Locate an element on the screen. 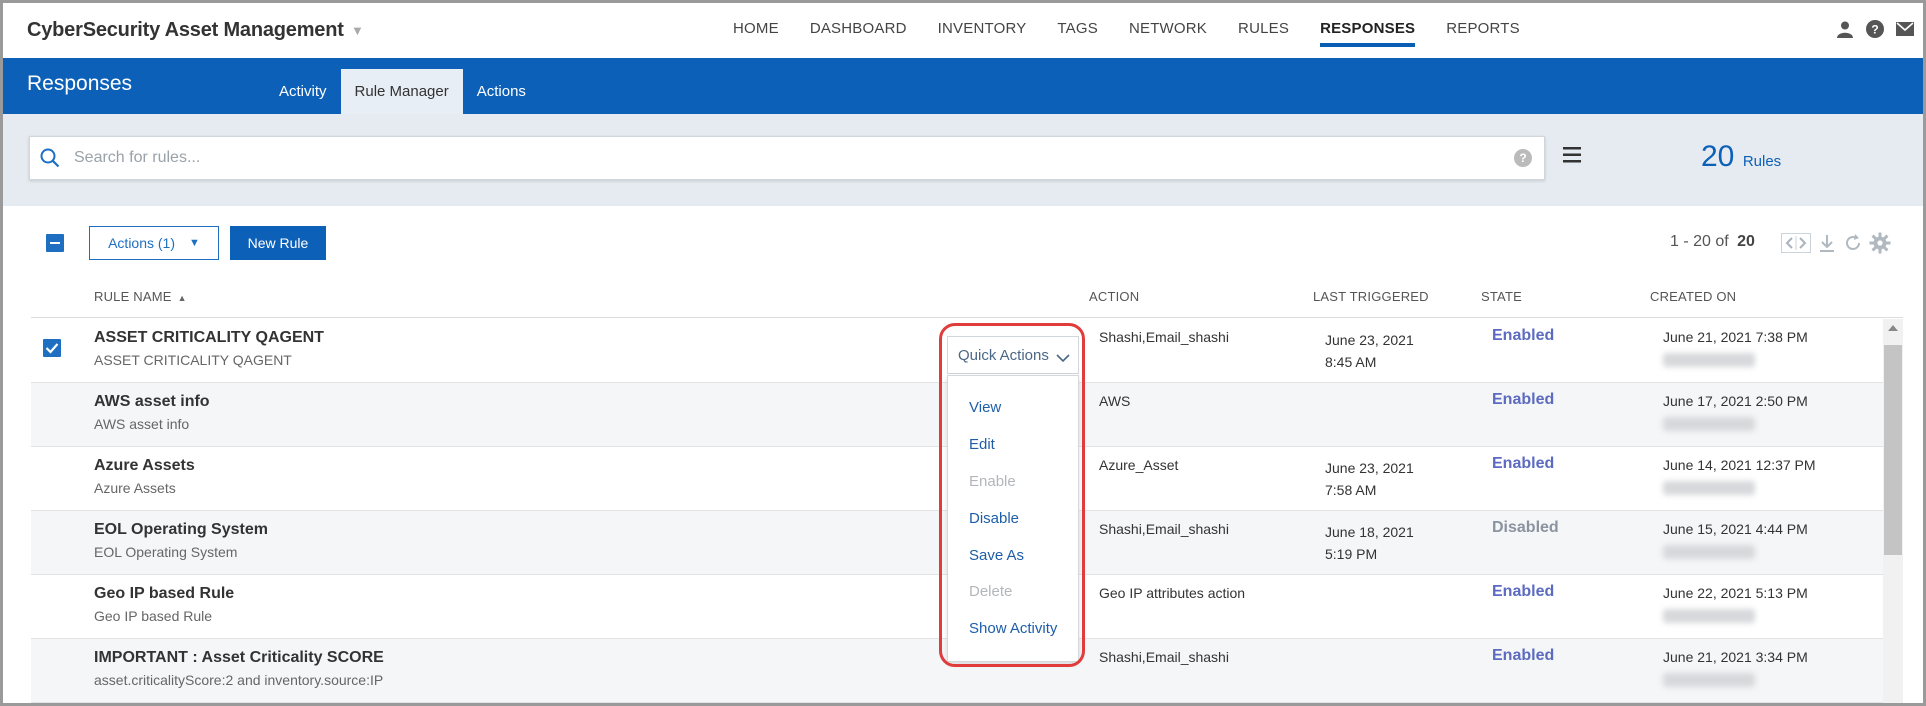 The image size is (1926, 706). tab-activity: Activity is located at coordinates (303, 91).